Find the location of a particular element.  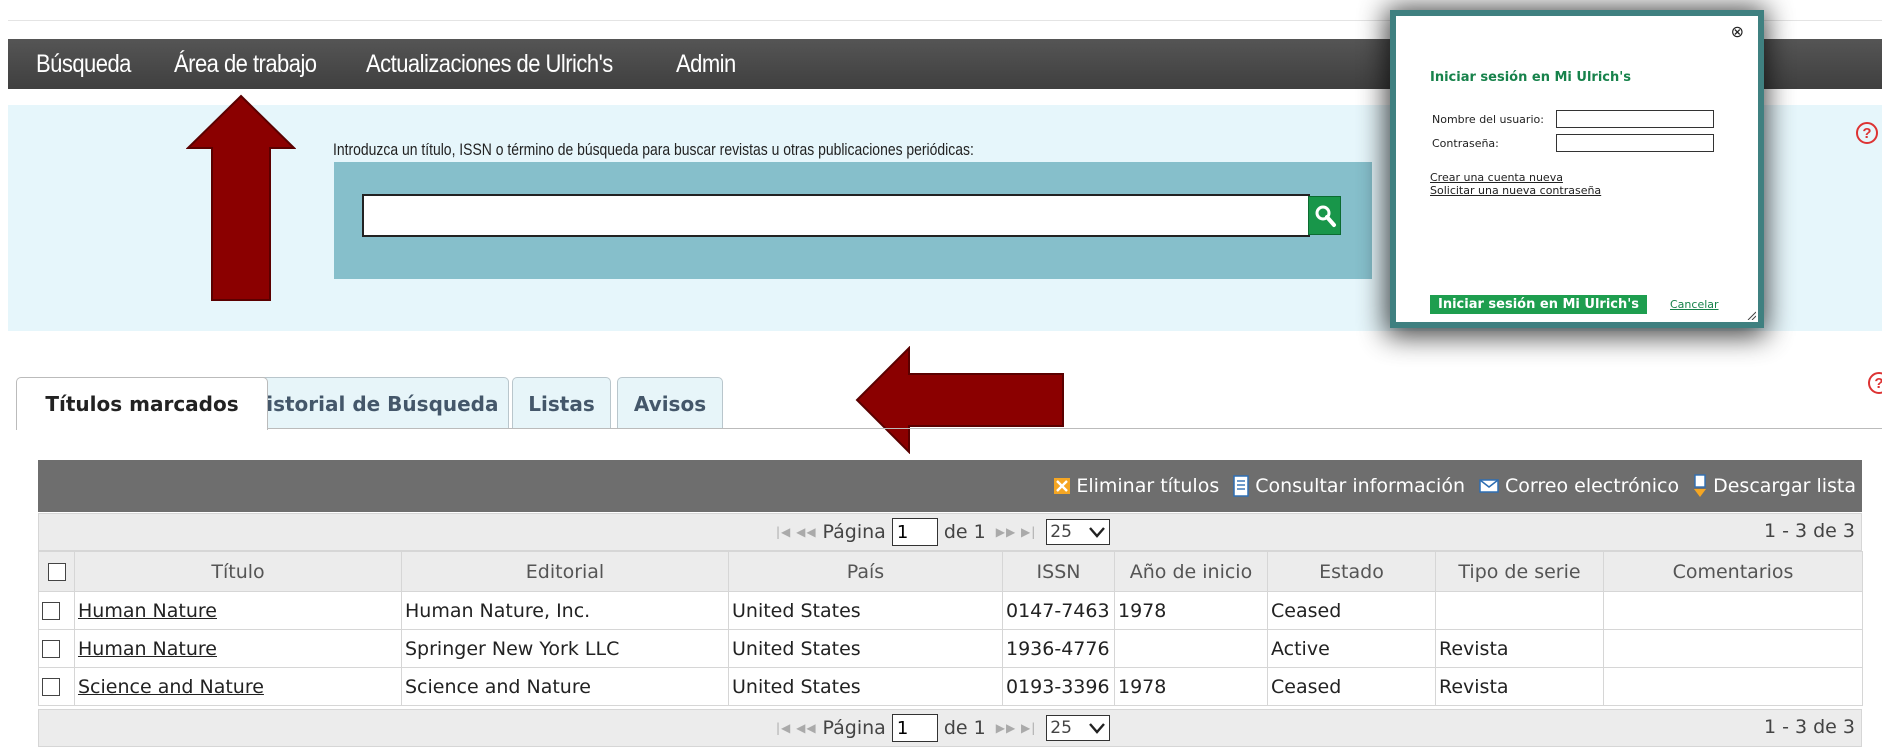

column-header-titulo: Título is located at coordinates (238, 571).